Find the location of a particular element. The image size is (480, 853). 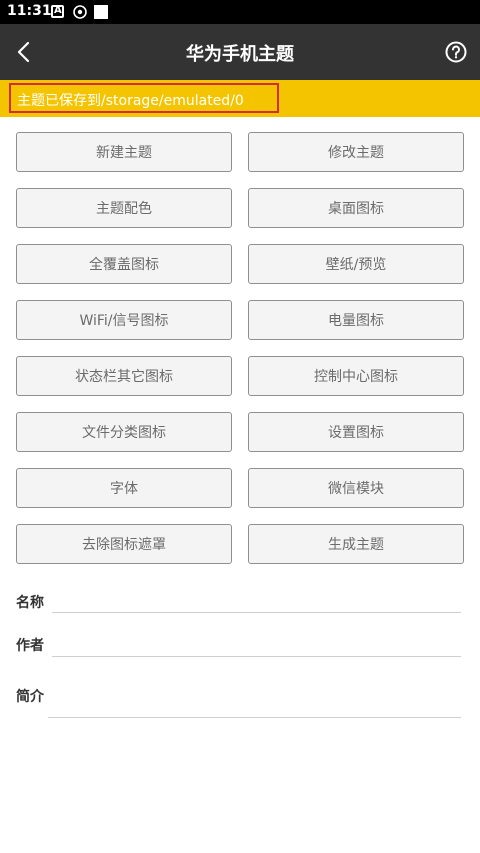

full-cover-icon-button: 全覆盖图标 is located at coordinates (124, 264).